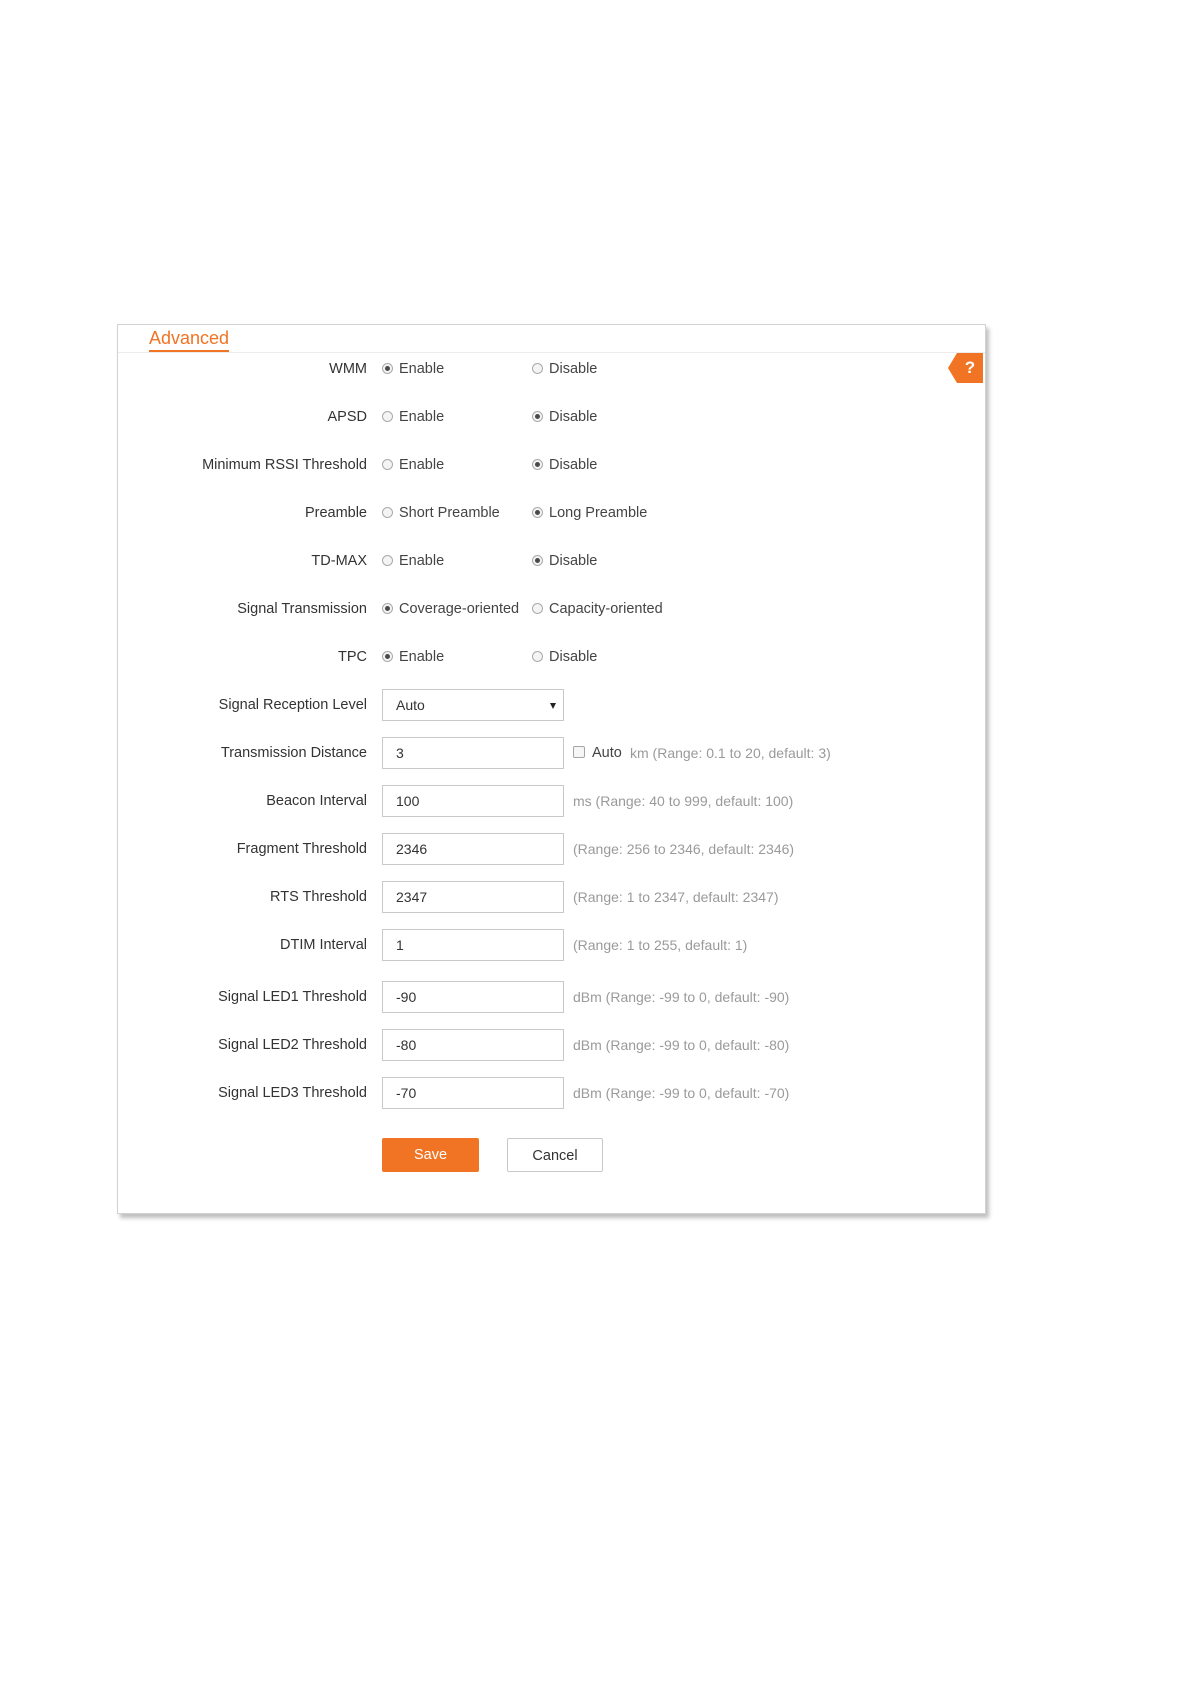 This screenshot has height=1684, width=1191. Describe the element at coordinates (292, 1093) in the screenshot. I see `led3-threshold-label: Signal LED3 Threshold` at that location.